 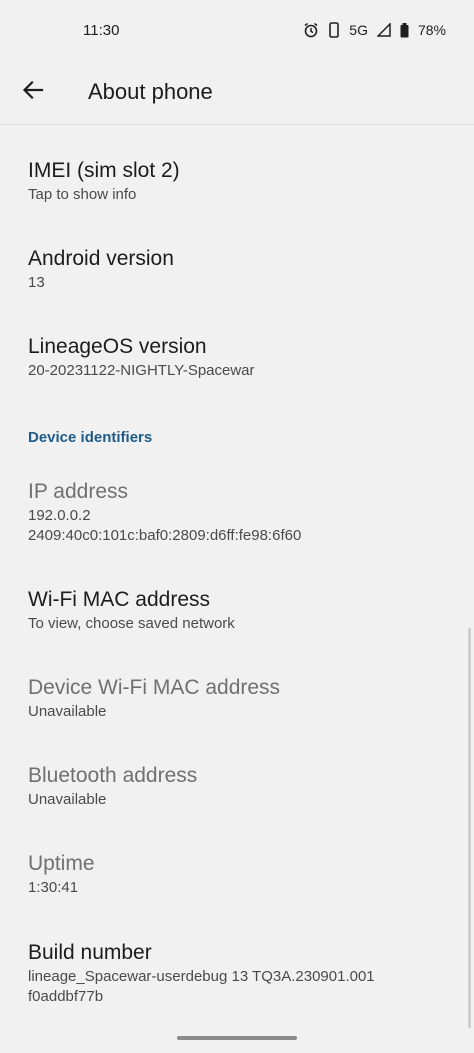 I want to click on item-summary: To view, choose saved network, so click(x=131, y=623).